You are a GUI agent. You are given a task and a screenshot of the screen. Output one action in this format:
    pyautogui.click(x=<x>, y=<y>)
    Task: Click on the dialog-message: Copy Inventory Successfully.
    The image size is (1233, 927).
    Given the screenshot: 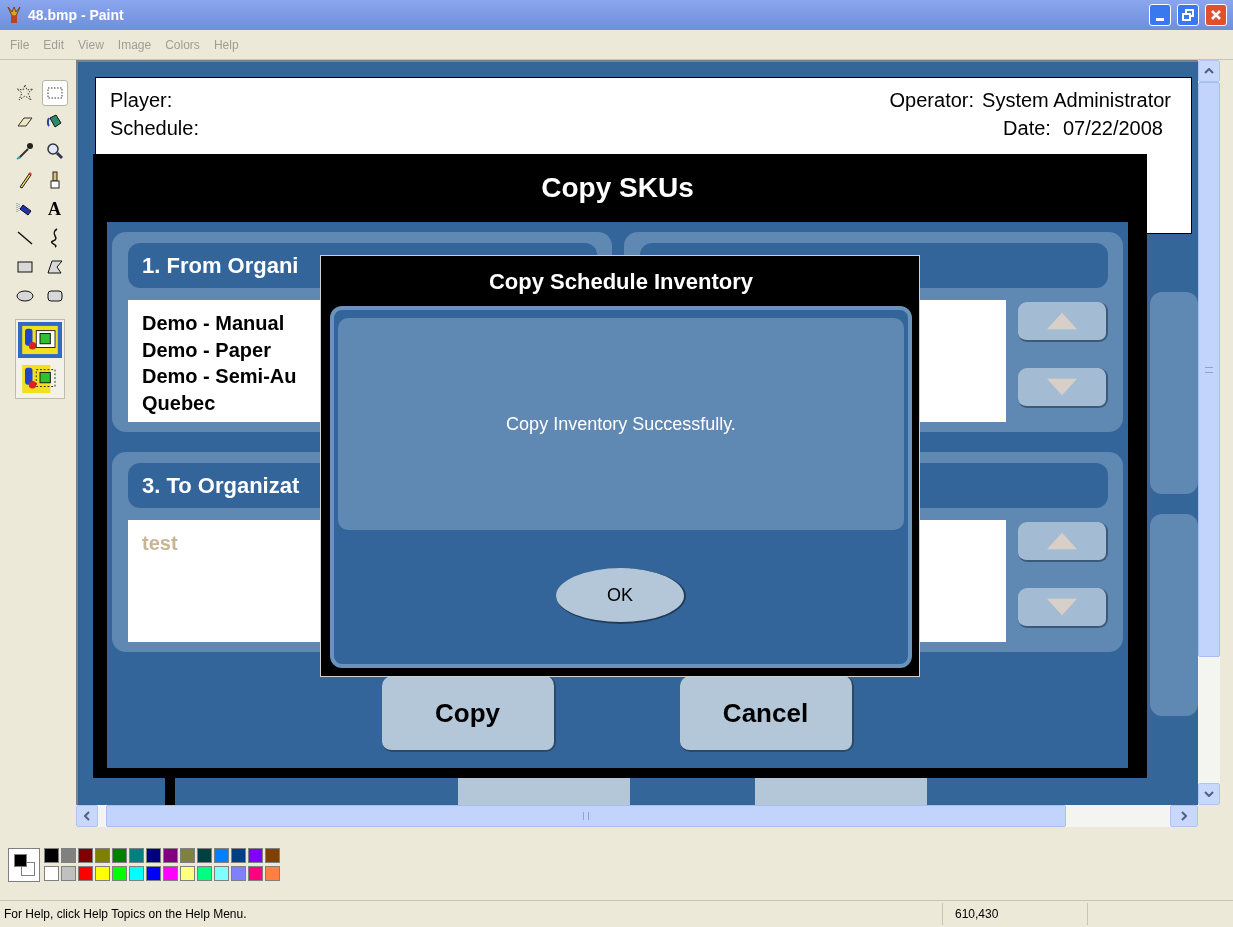 What is the action you would take?
    pyautogui.click(x=621, y=424)
    